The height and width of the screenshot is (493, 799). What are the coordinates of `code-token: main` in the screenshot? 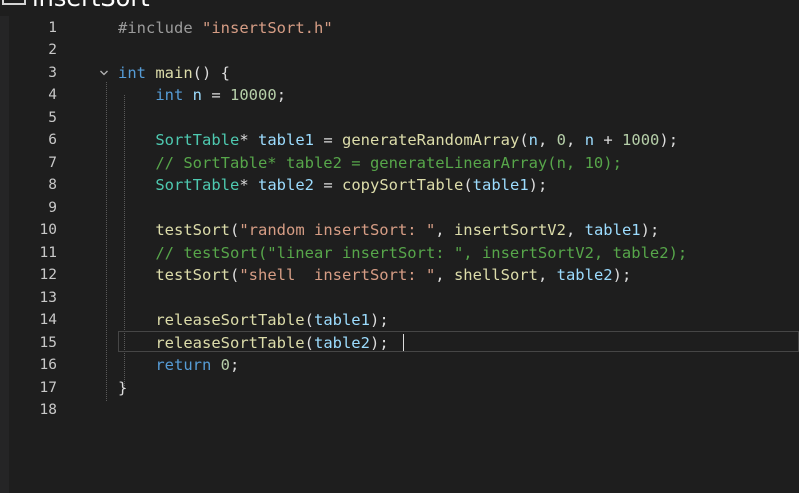 It's located at (174, 72).